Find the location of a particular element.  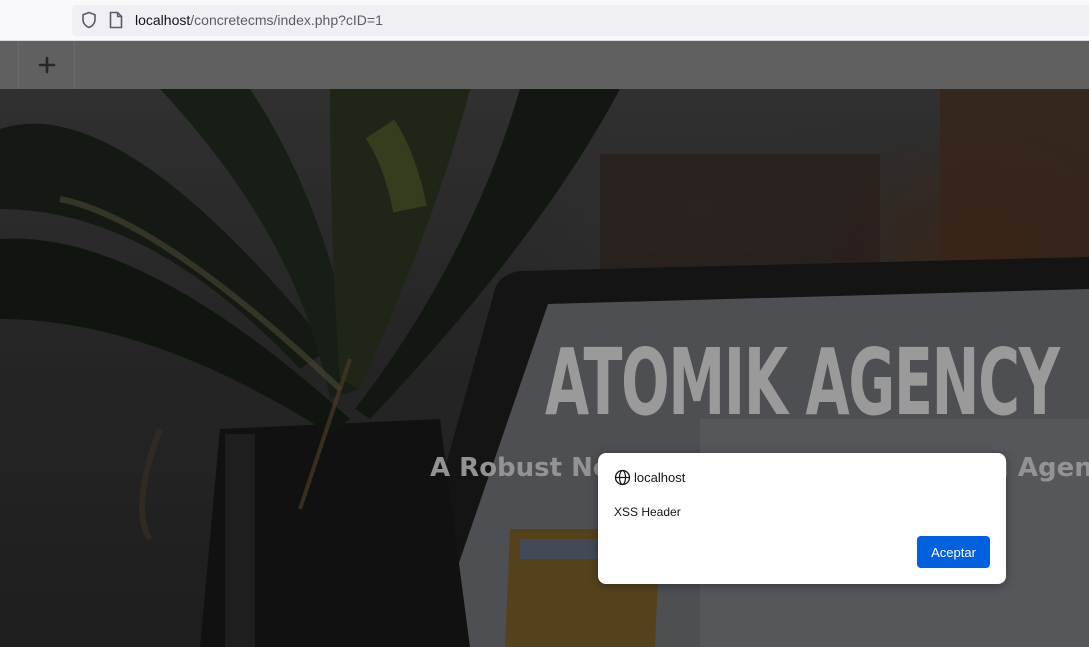

page-icon is located at coordinates (116, 20).